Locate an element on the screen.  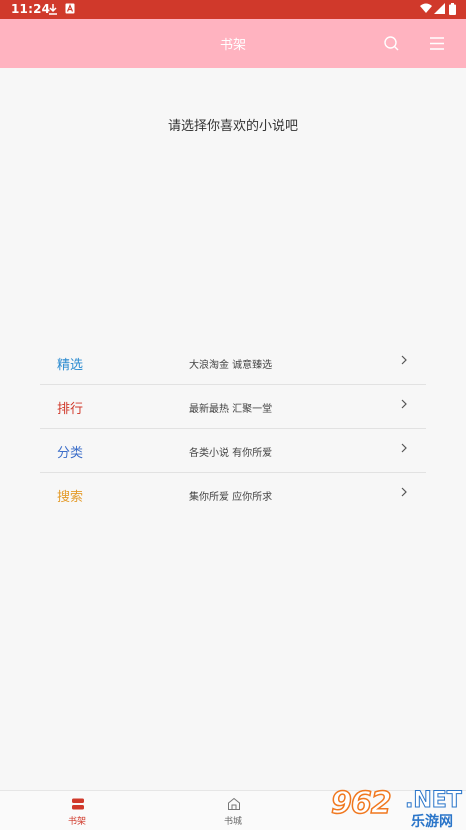
watermark-site-name: 乐游网 is located at coordinates (432, 822).